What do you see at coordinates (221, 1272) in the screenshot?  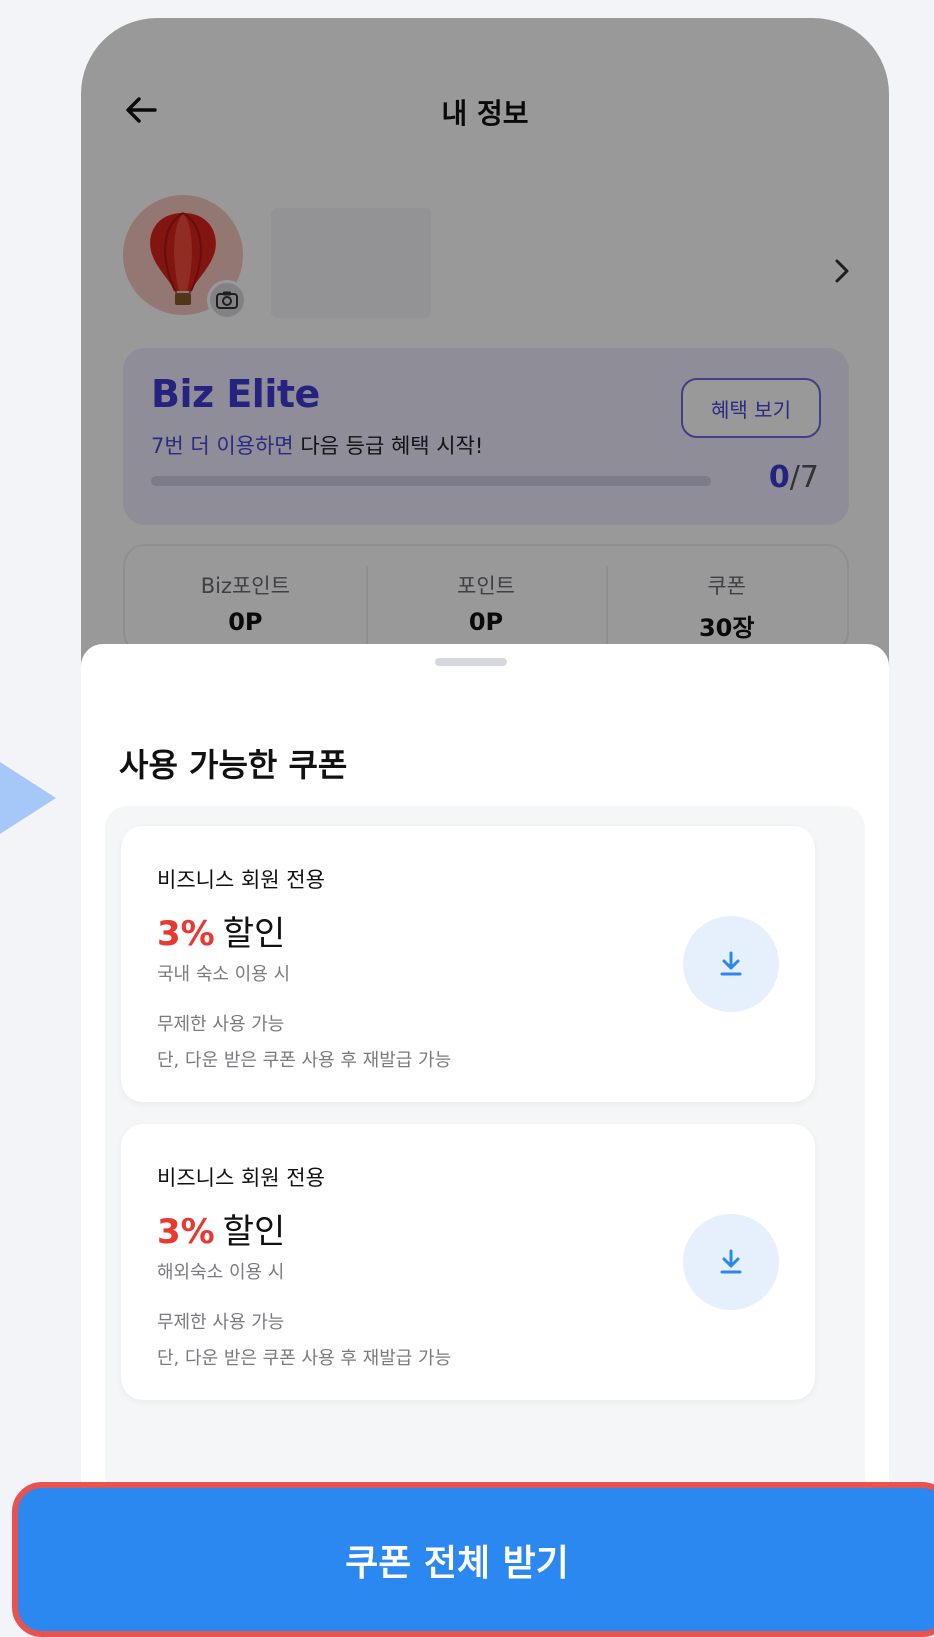 I see `coupon-condition: 해외숙소 이용 시` at bounding box center [221, 1272].